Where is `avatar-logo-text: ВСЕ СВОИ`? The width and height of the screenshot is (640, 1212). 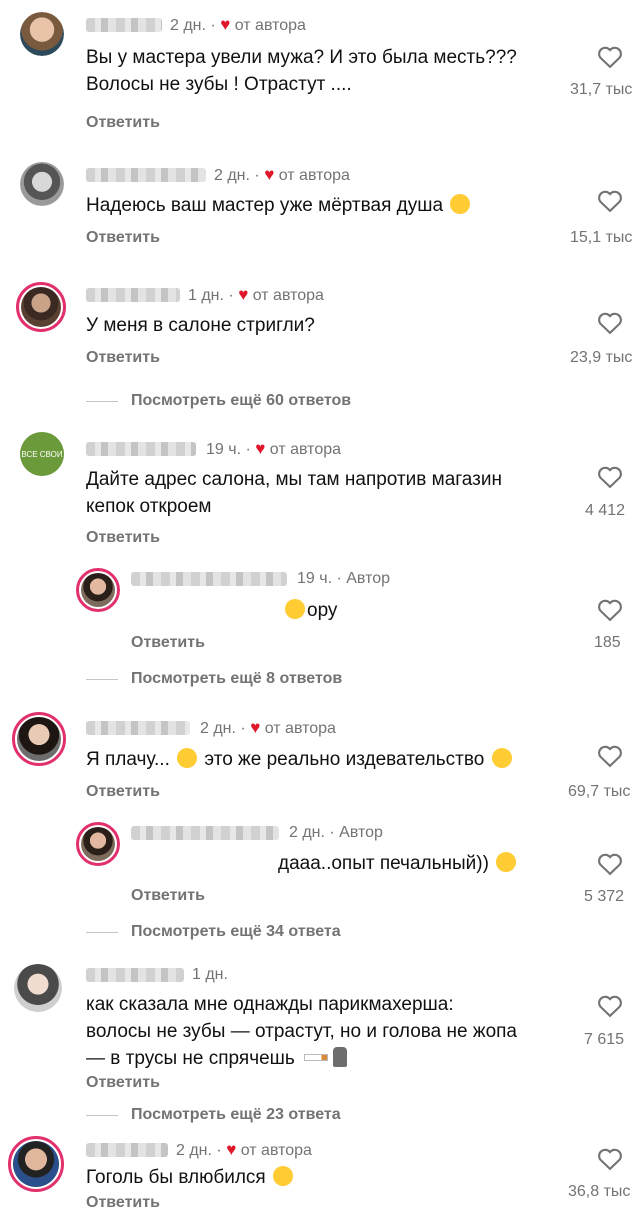 avatar-logo-text: ВСЕ СВОИ is located at coordinates (42, 454).